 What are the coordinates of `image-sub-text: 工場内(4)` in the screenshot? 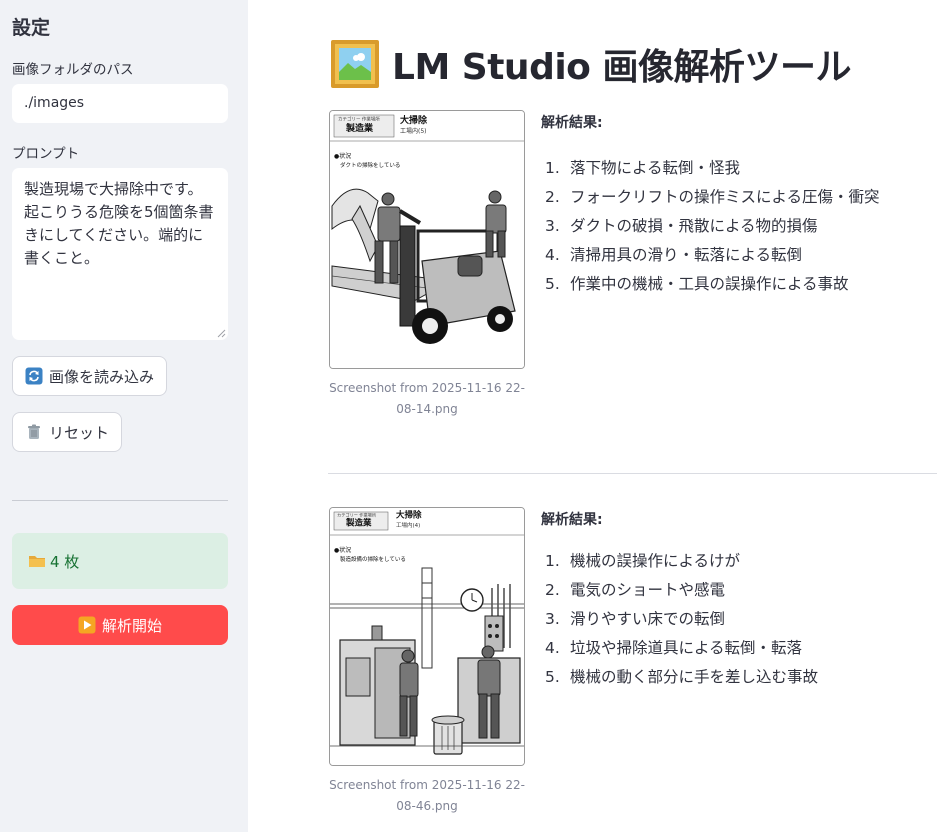 It's located at (408, 525).